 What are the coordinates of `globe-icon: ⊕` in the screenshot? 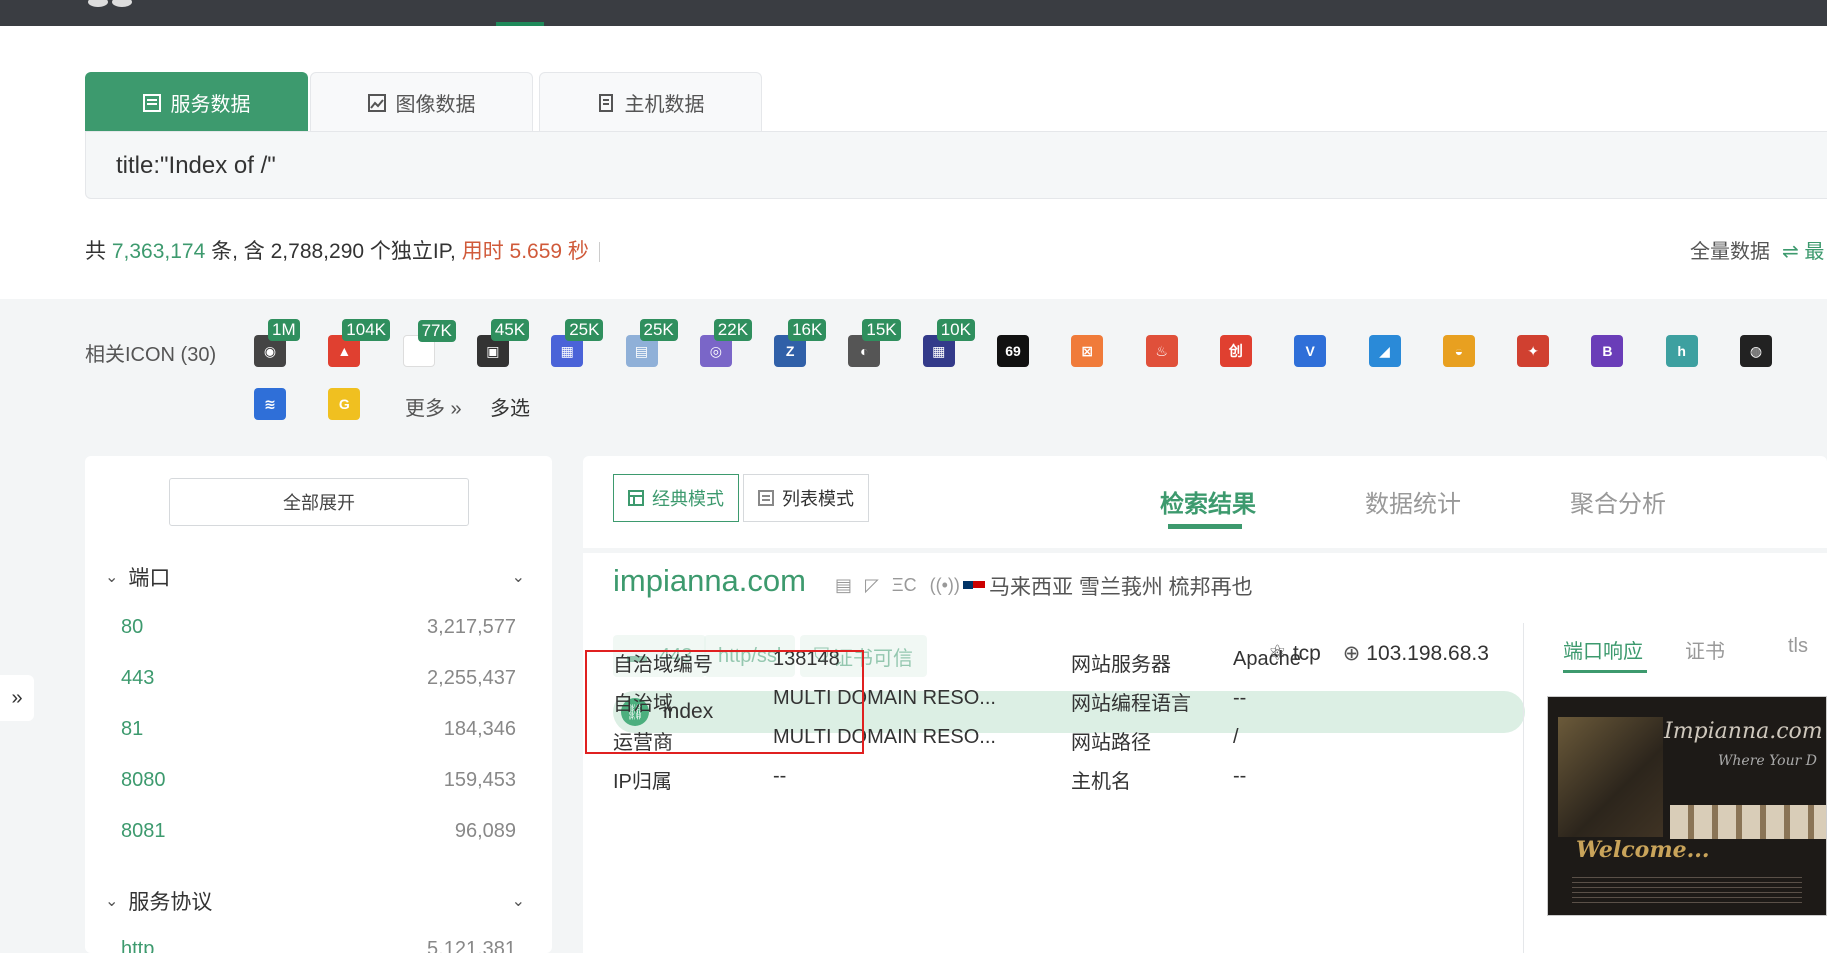 It's located at (1351, 653).